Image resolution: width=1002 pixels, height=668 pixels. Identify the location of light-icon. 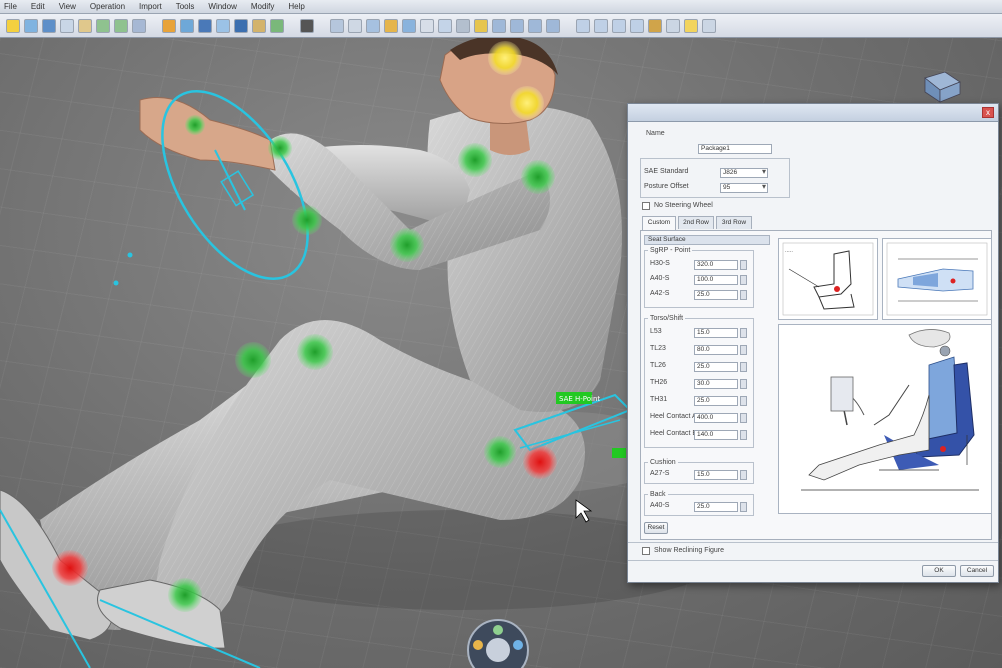
(691, 25).